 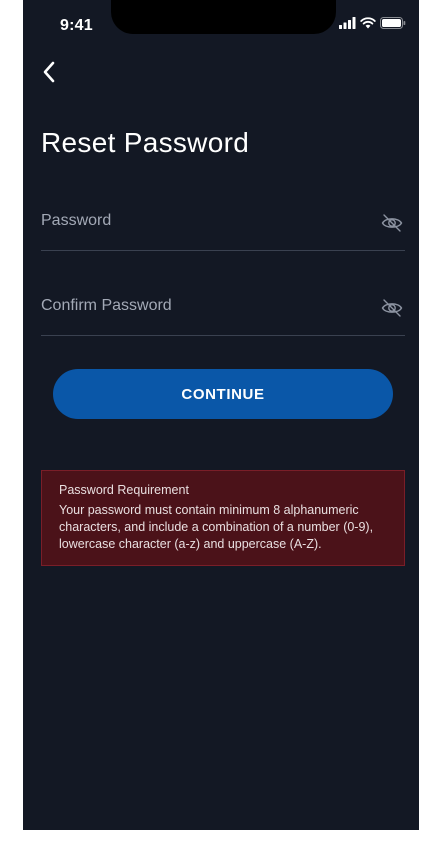 I want to click on continue-button: CONTINUE, so click(x=223, y=394).